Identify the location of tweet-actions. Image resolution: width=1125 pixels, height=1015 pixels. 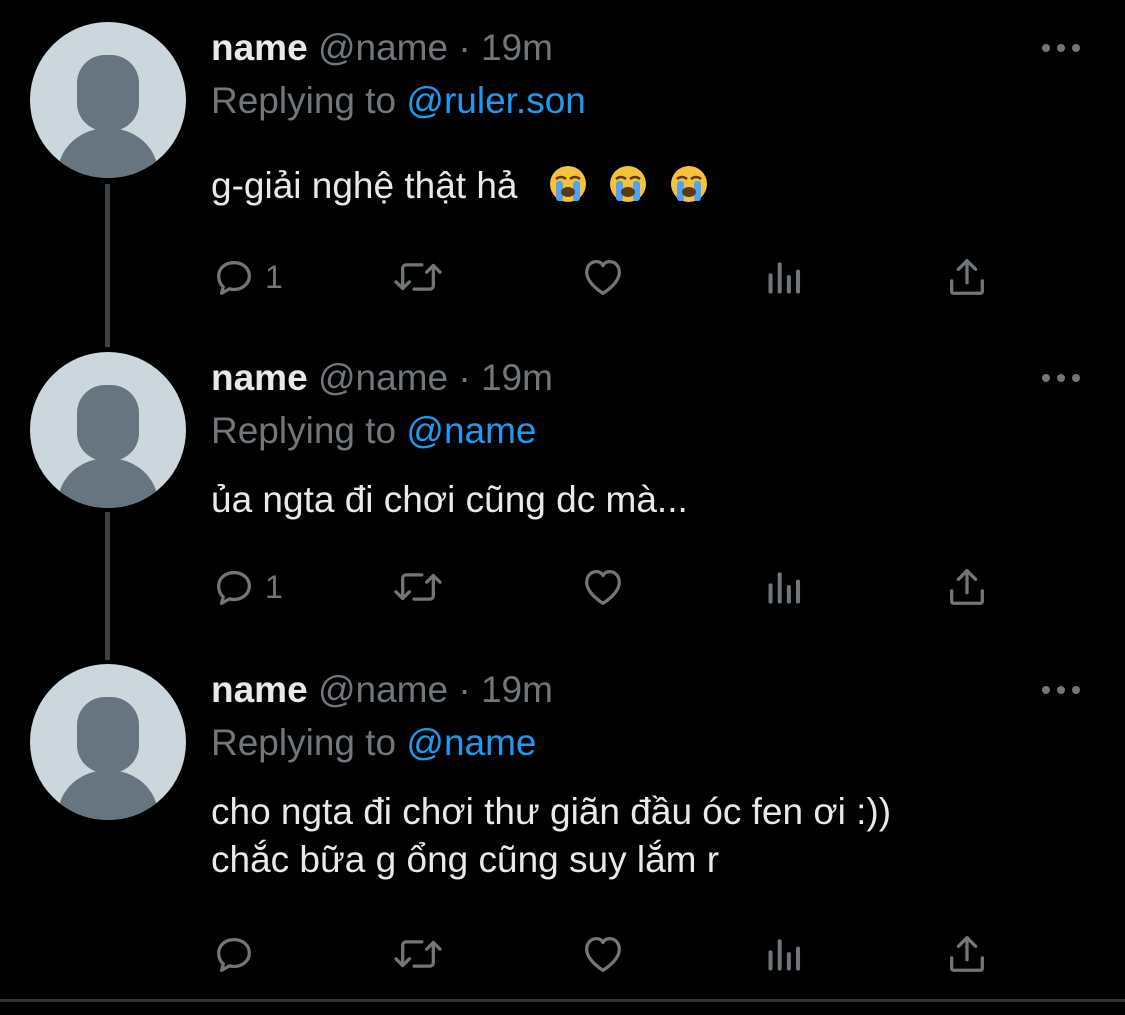
(611, 954).